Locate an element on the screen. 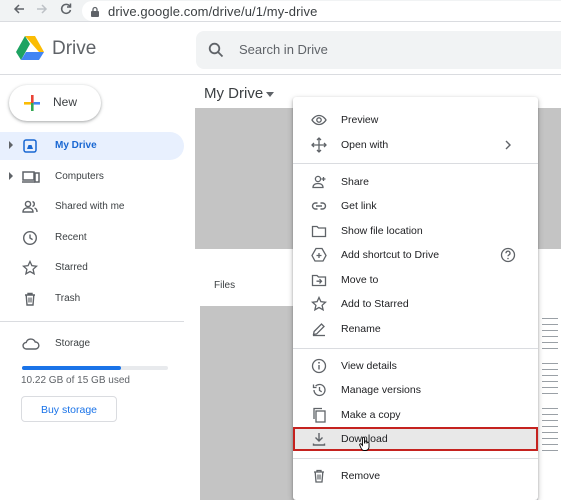 The height and width of the screenshot is (500, 561). drive-logo-icon is located at coordinates (30, 50).